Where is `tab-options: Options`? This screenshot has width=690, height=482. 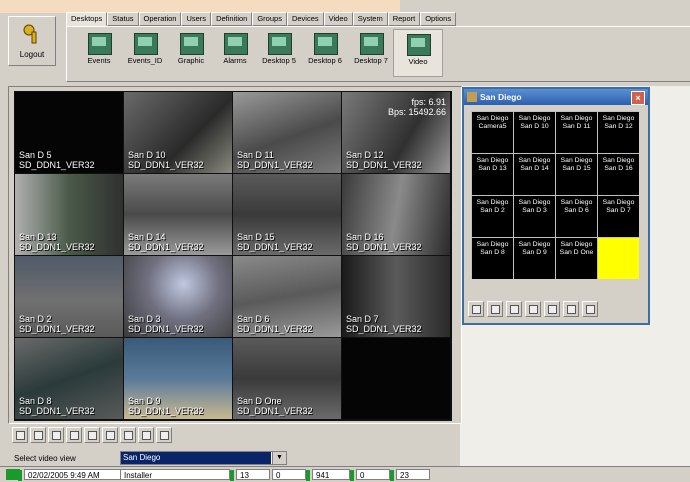
tab-options: Options is located at coordinates (438, 19).